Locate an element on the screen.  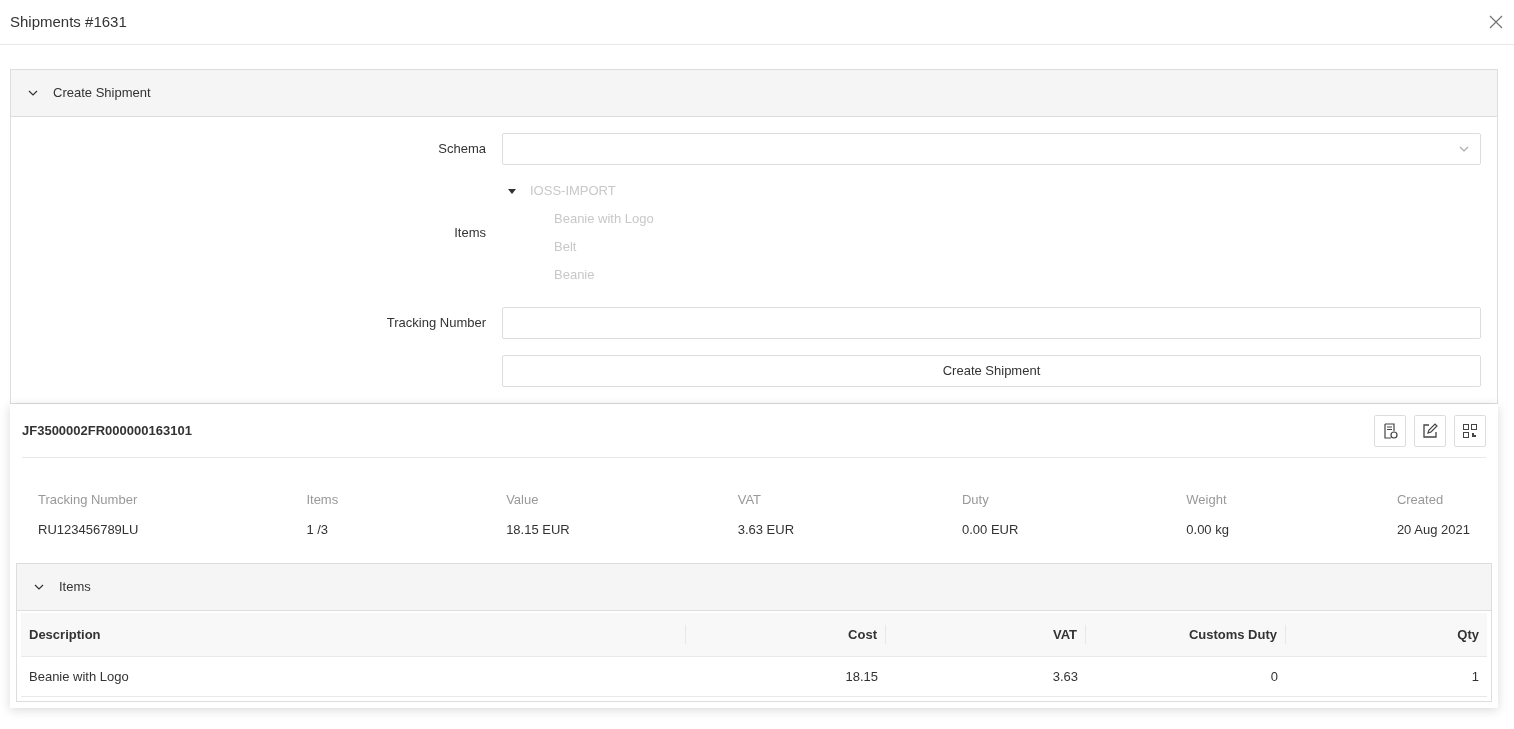
field-label: Items is located at coordinates (470, 233).